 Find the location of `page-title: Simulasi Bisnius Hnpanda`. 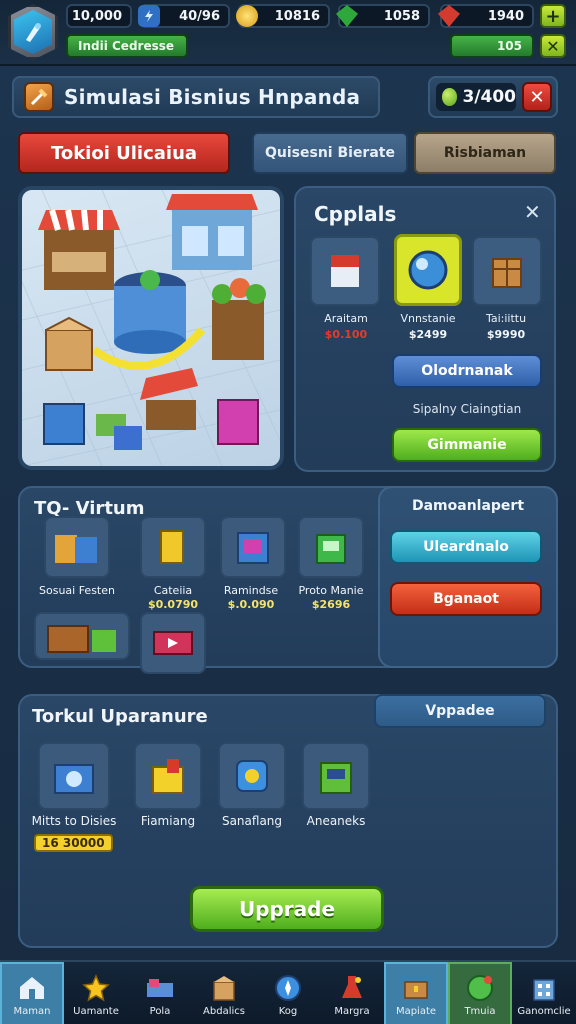

page-title: Simulasi Bisnius Hnpanda is located at coordinates (212, 97).